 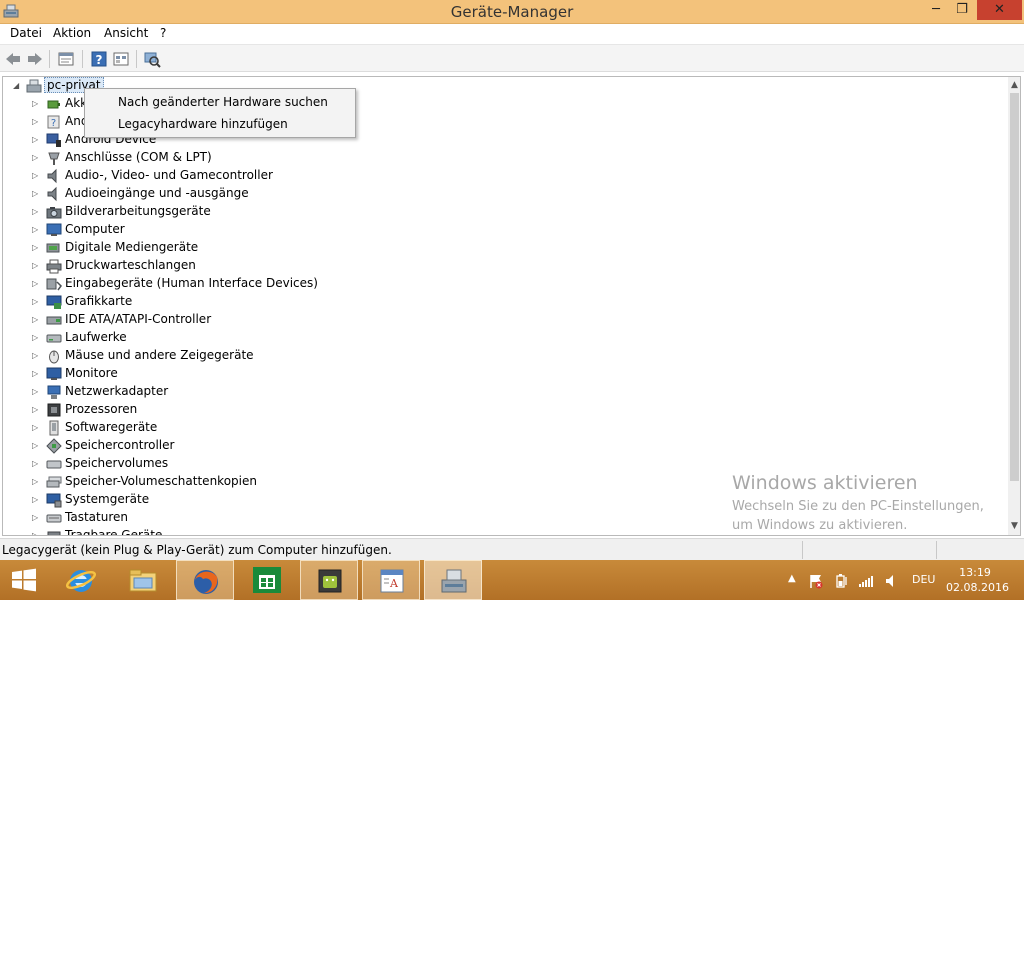 I want to click on network-signal-icon, so click(x=866, y=581).